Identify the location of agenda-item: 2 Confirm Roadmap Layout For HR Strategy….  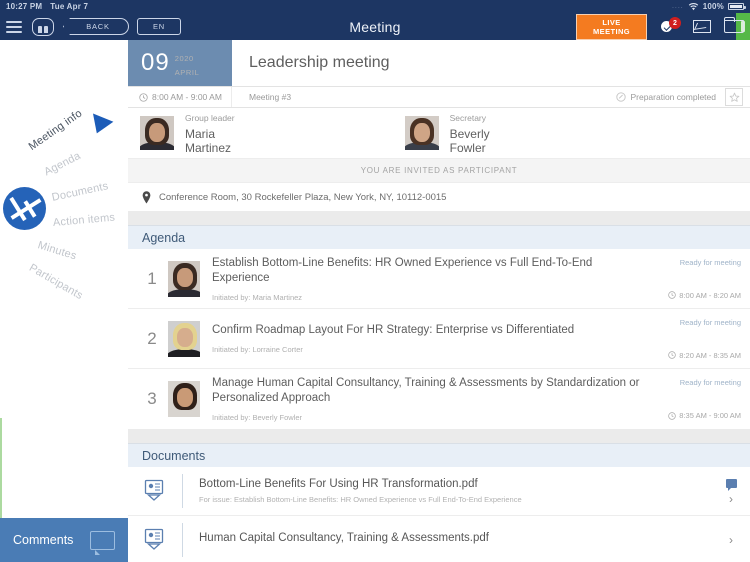
(439, 339).